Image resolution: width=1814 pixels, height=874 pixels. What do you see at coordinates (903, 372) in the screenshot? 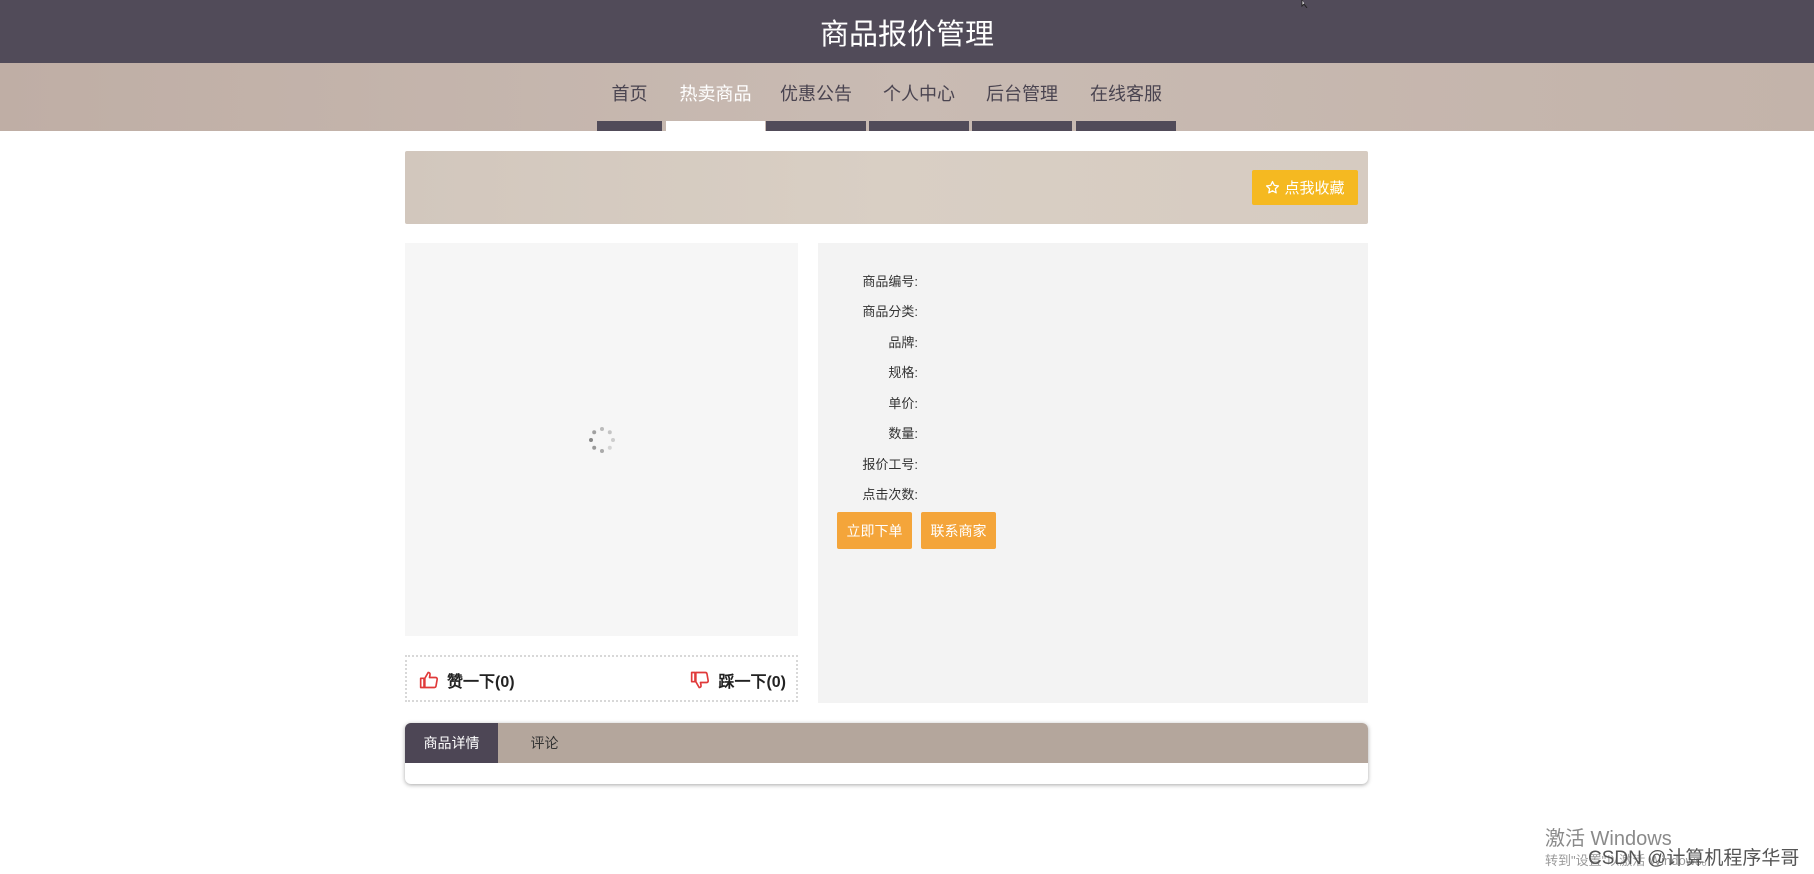
I see `info-spec: 规格:` at bounding box center [903, 372].